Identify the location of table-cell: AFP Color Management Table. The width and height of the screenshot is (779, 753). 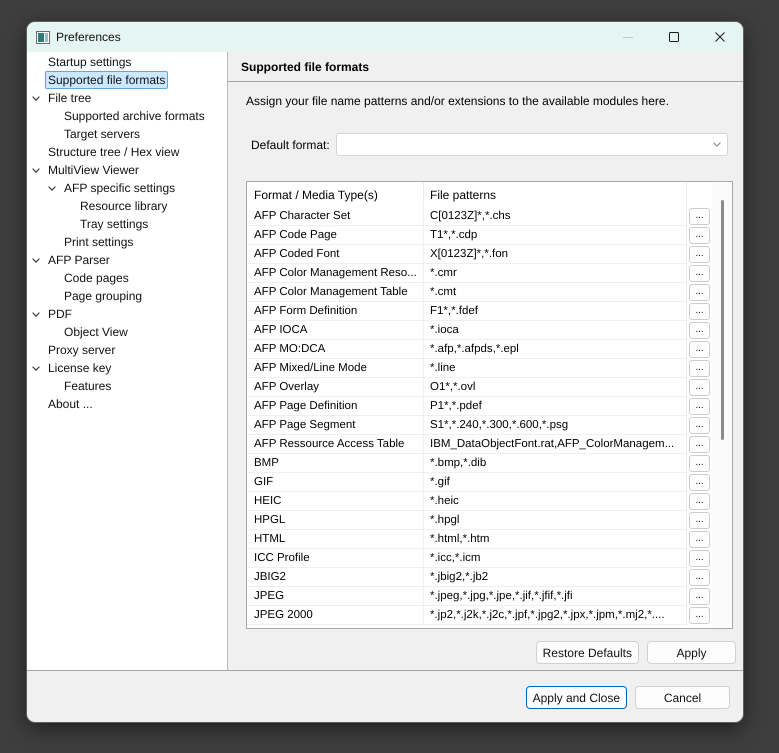
(335, 292).